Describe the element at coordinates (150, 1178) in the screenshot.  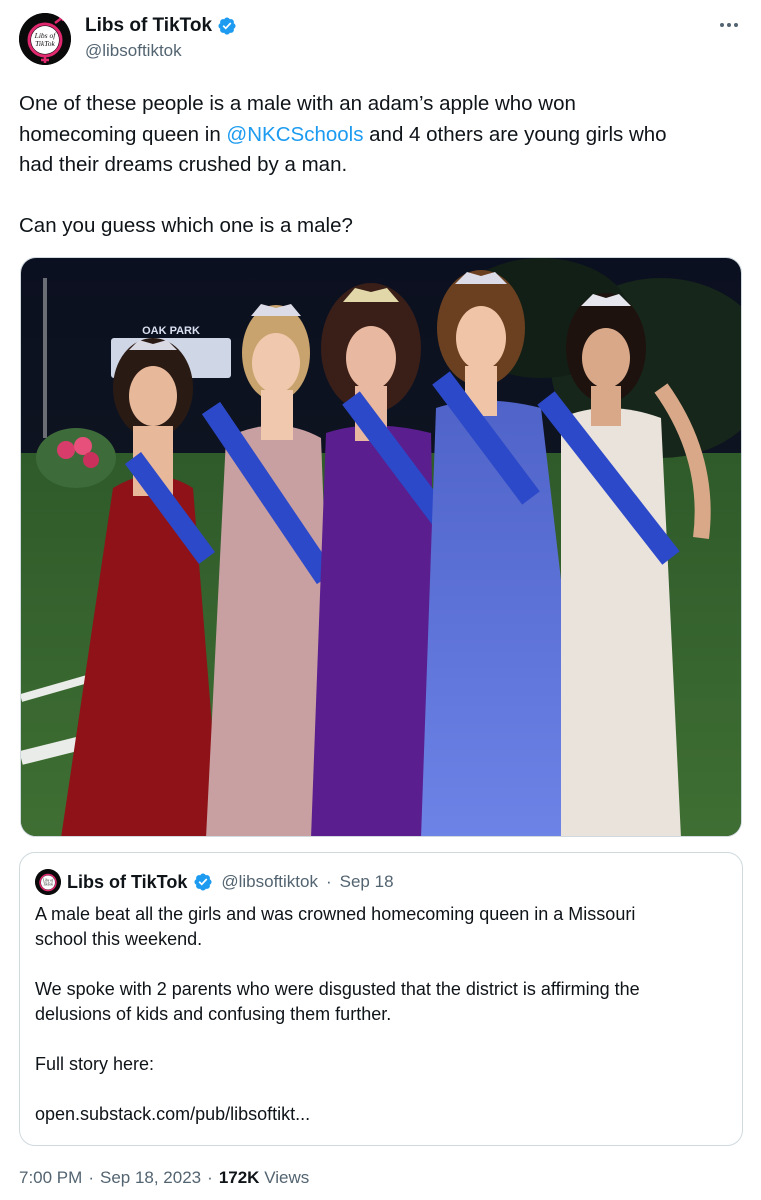
I see `tweet-date: Sep 18, 2023` at that location.